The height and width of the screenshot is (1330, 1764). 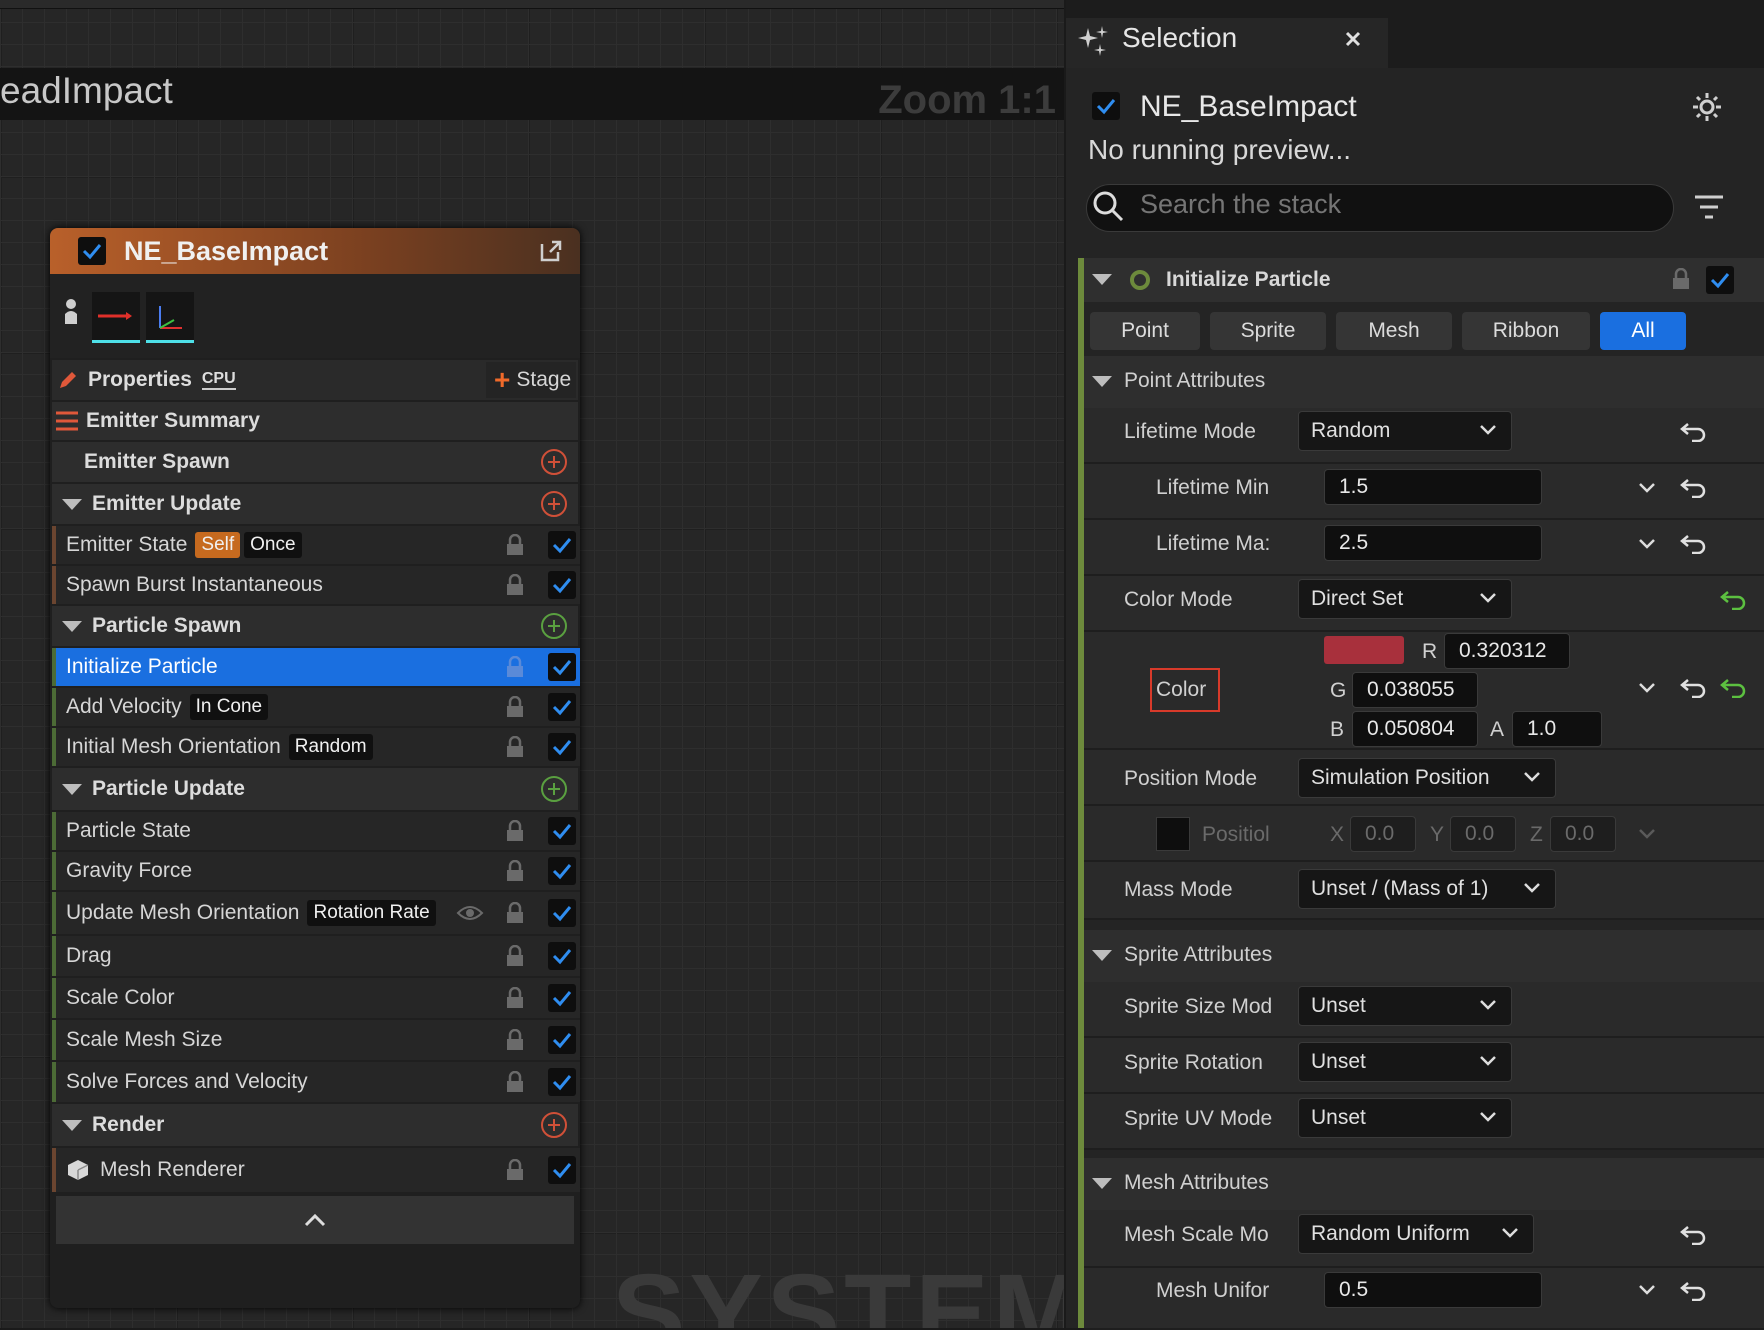 What do you see at coordinates (1405, 1062) in the screenshot?
I see `sprite-rotation-dropdown: Unset` at bounding box center [1405, 1062].